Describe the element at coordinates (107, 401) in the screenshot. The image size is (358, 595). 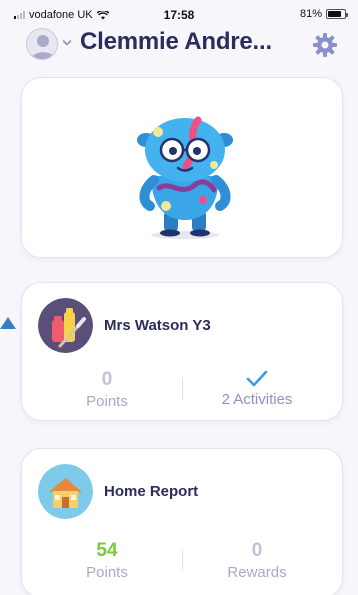
I see `class-points-label: Points` at that location.